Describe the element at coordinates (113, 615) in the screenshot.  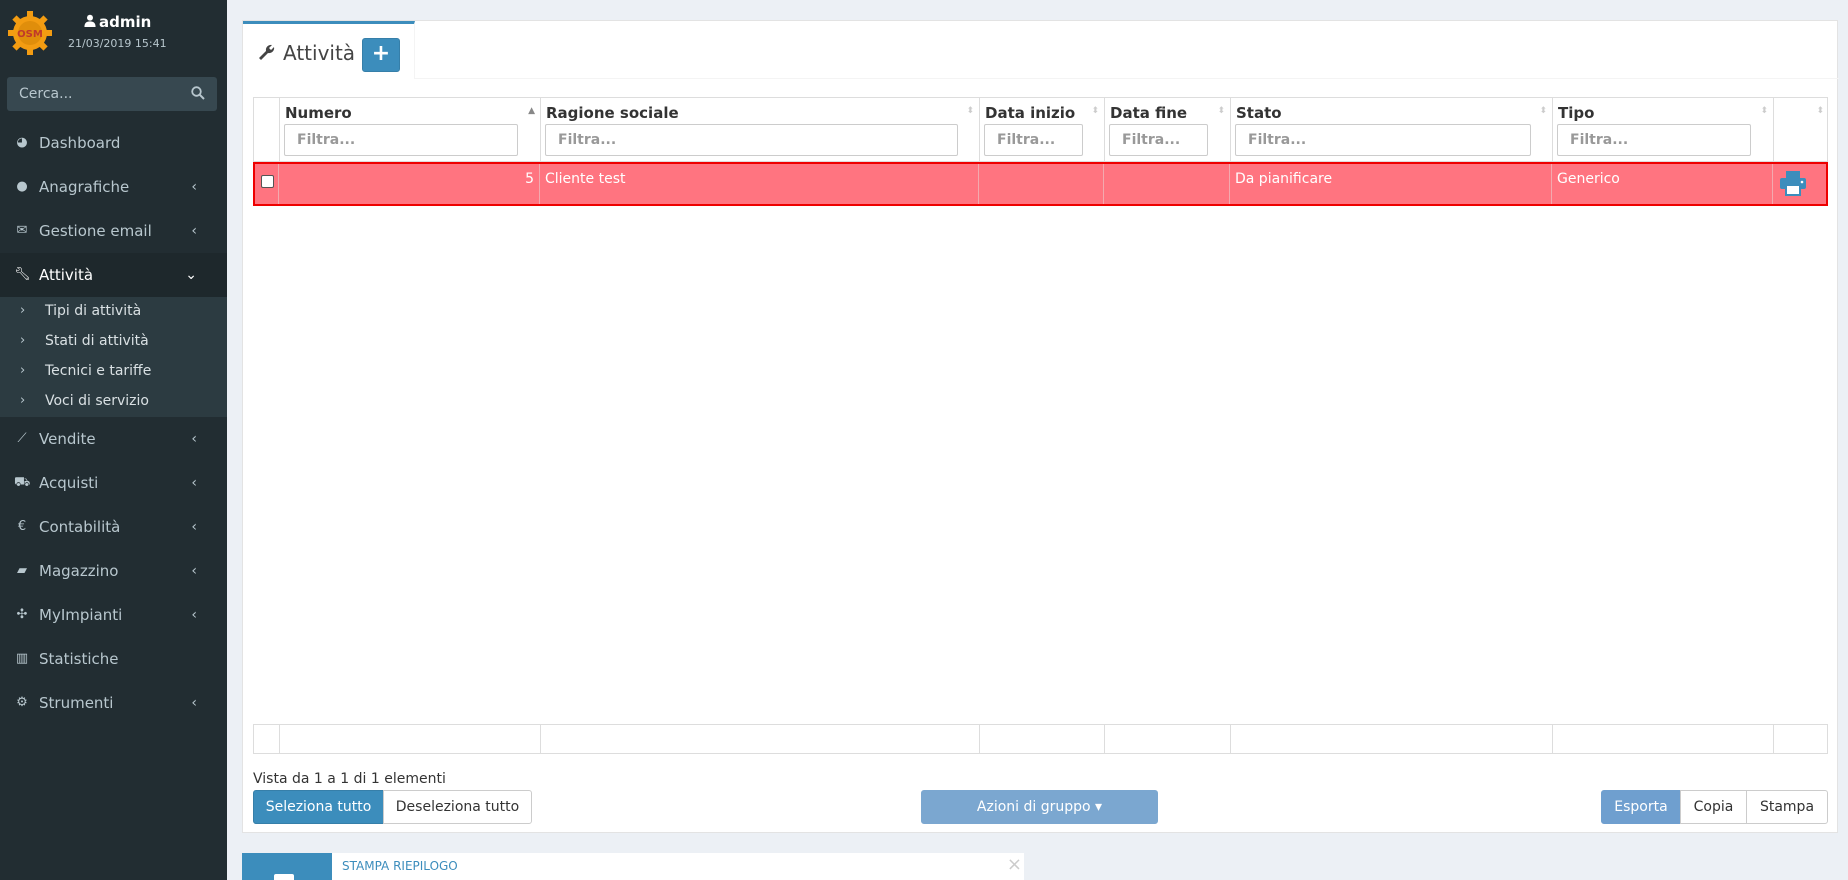
I see `sidebar-item-myimpianti: ✣ MyImpianti ‹` at that location.